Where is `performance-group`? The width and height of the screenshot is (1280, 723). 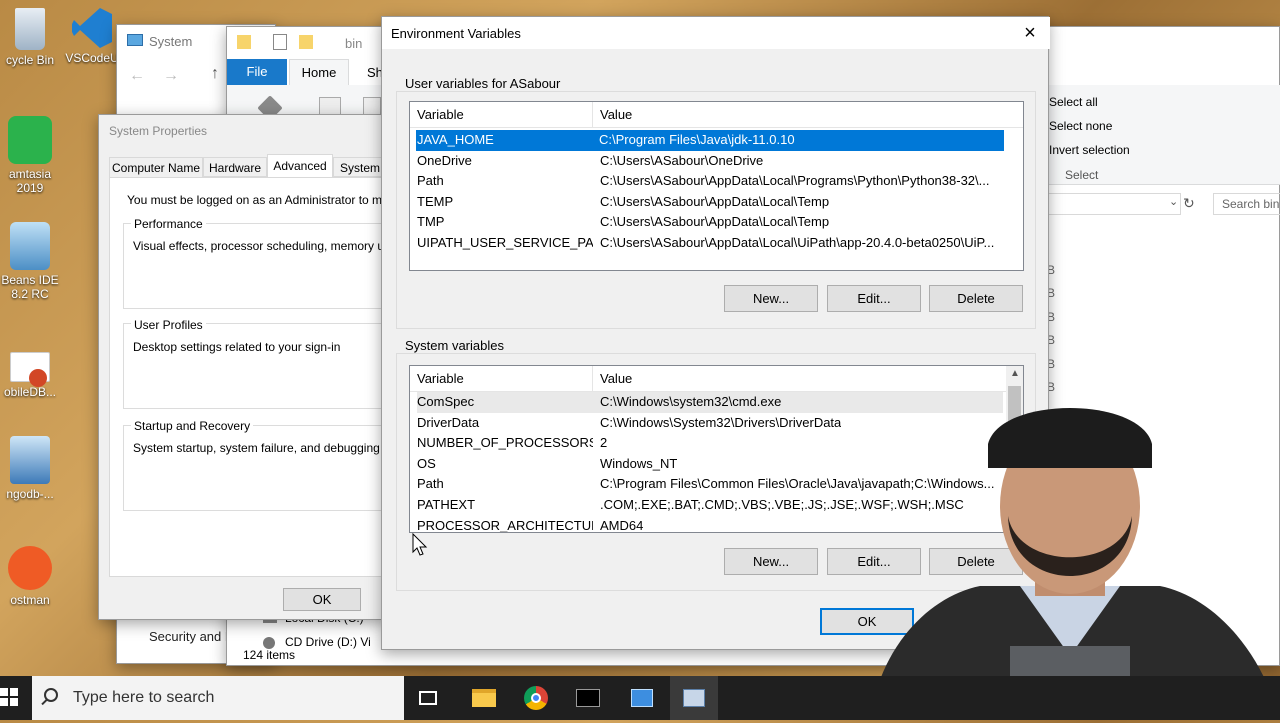
performance-group is located at coordinates (258, 266).